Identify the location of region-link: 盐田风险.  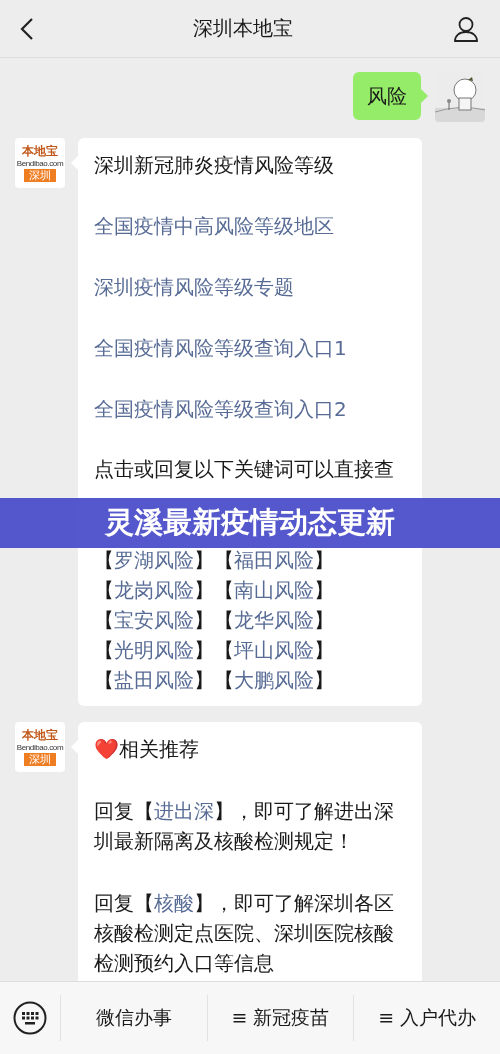
(154, 680).